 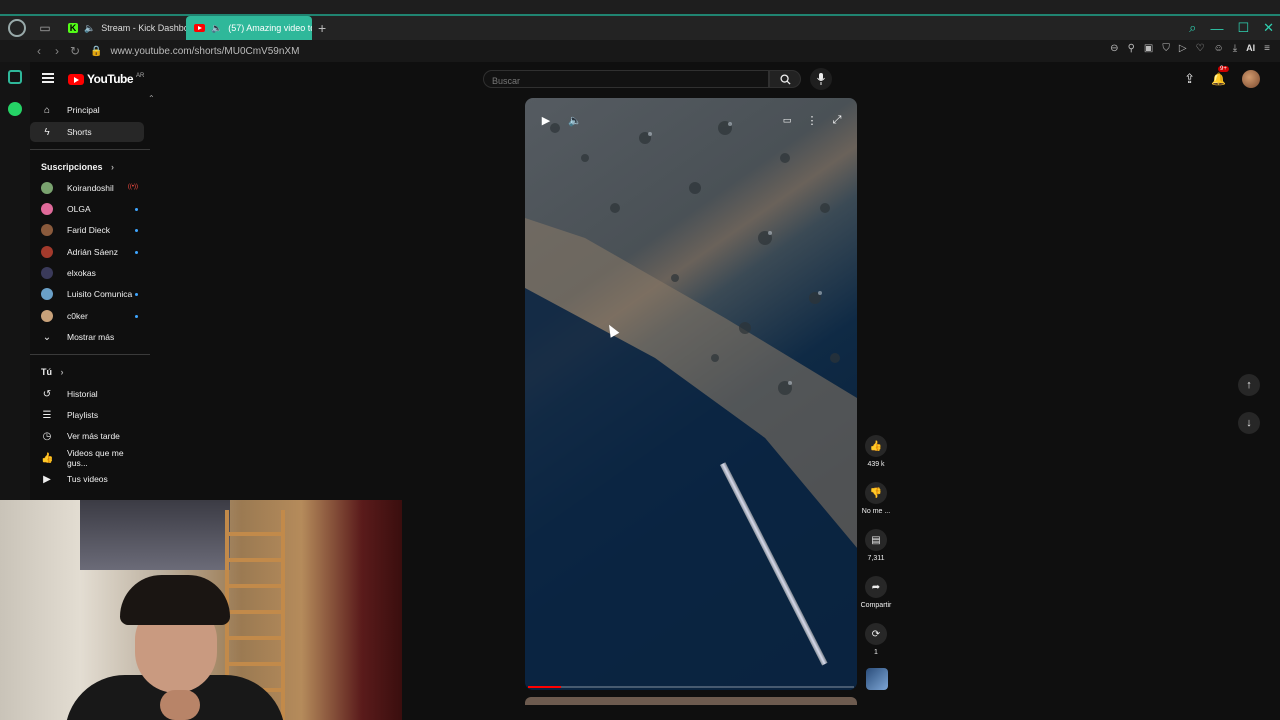 I want to click on sidebar-item-label: Tus videos, so click(x=87, y=479).